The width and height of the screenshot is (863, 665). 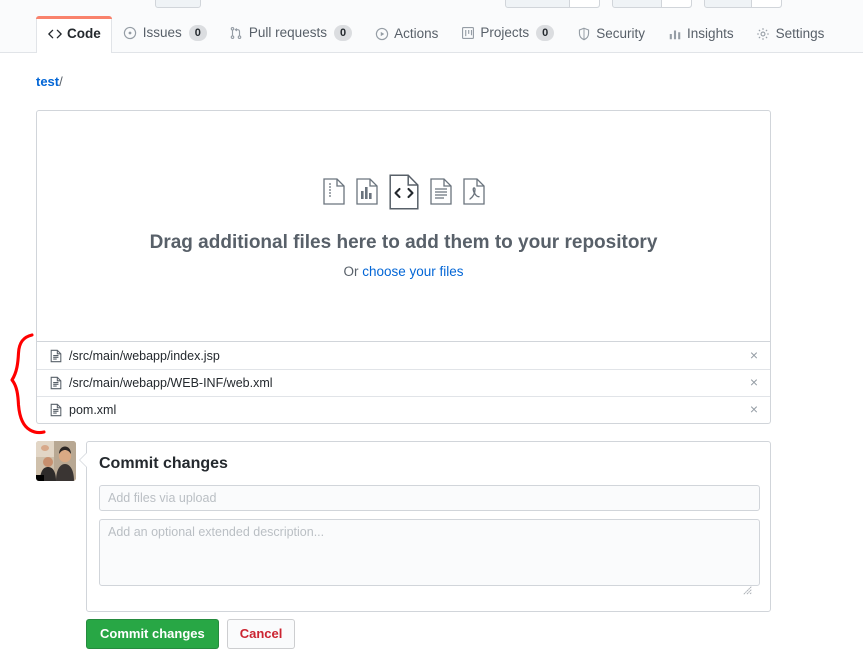 What do you see at coordinates (766, 3) in the screenshot?
I see `fork-count` at bounding box center [766, 3].